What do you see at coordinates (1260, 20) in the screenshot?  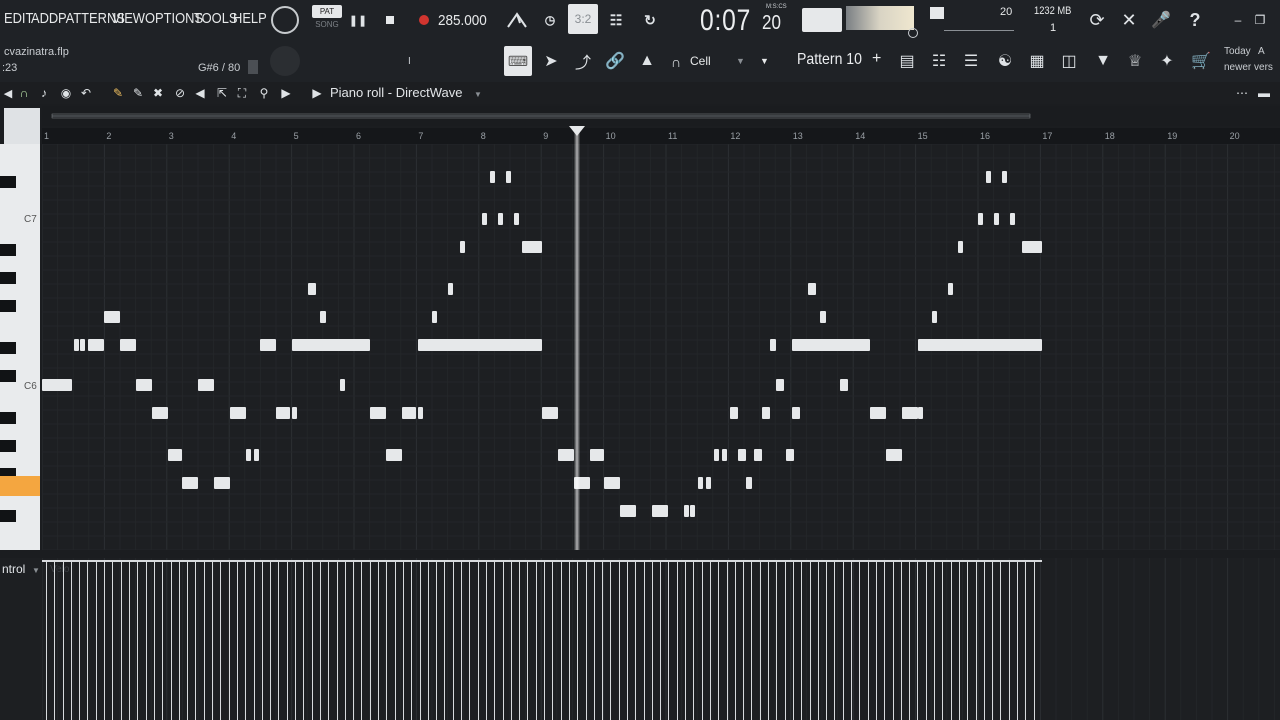 I see `maximize-icon: ❐` at bounding box center [1260, 20].